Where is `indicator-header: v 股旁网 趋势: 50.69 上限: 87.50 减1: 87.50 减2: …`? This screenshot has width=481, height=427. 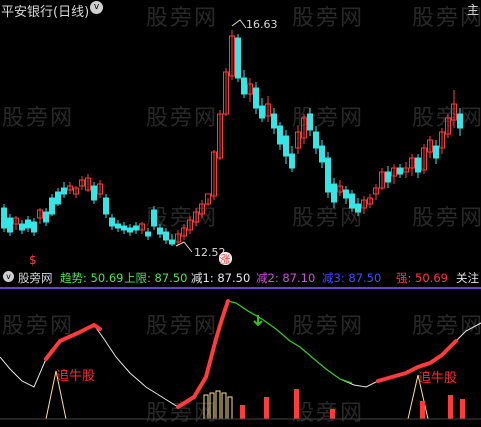
indicator-header: v 股旁网 趋势: 50.69 上限: 87.50 减1: 87.50 减2: … is located at coordinates (240, 276).